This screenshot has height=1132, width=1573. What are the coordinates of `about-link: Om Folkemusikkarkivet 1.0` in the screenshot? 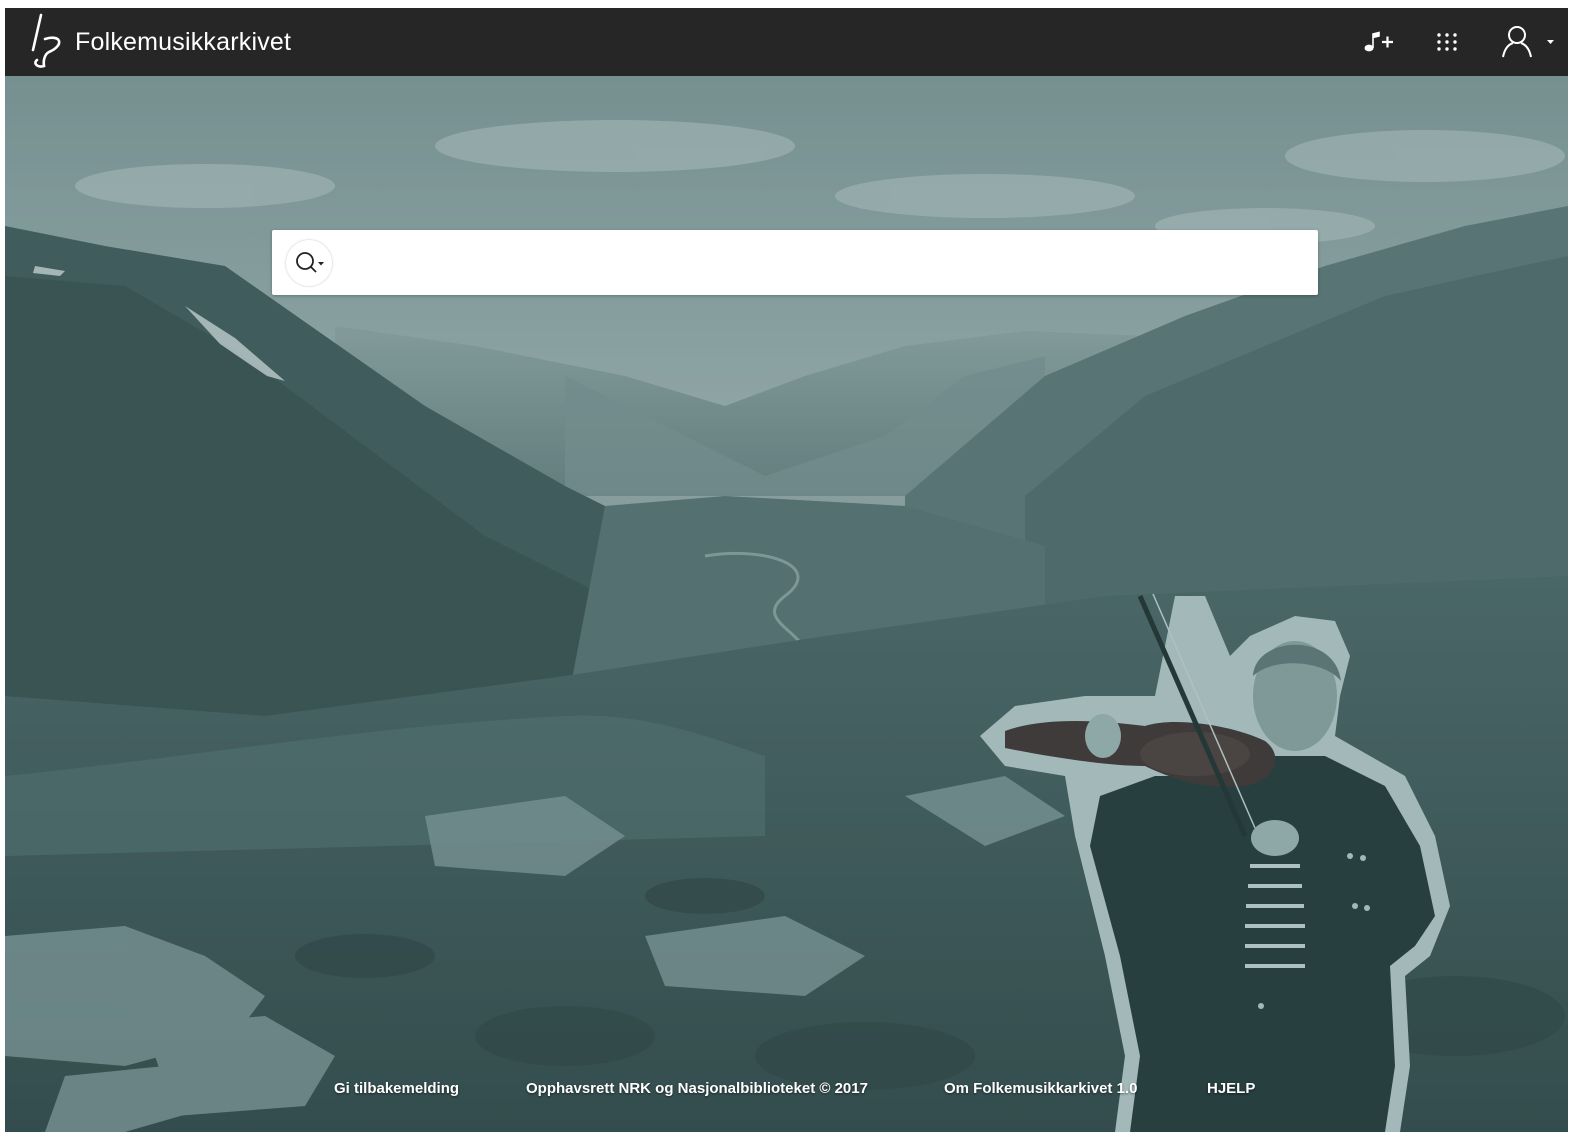 It's located at (1040, 1088).